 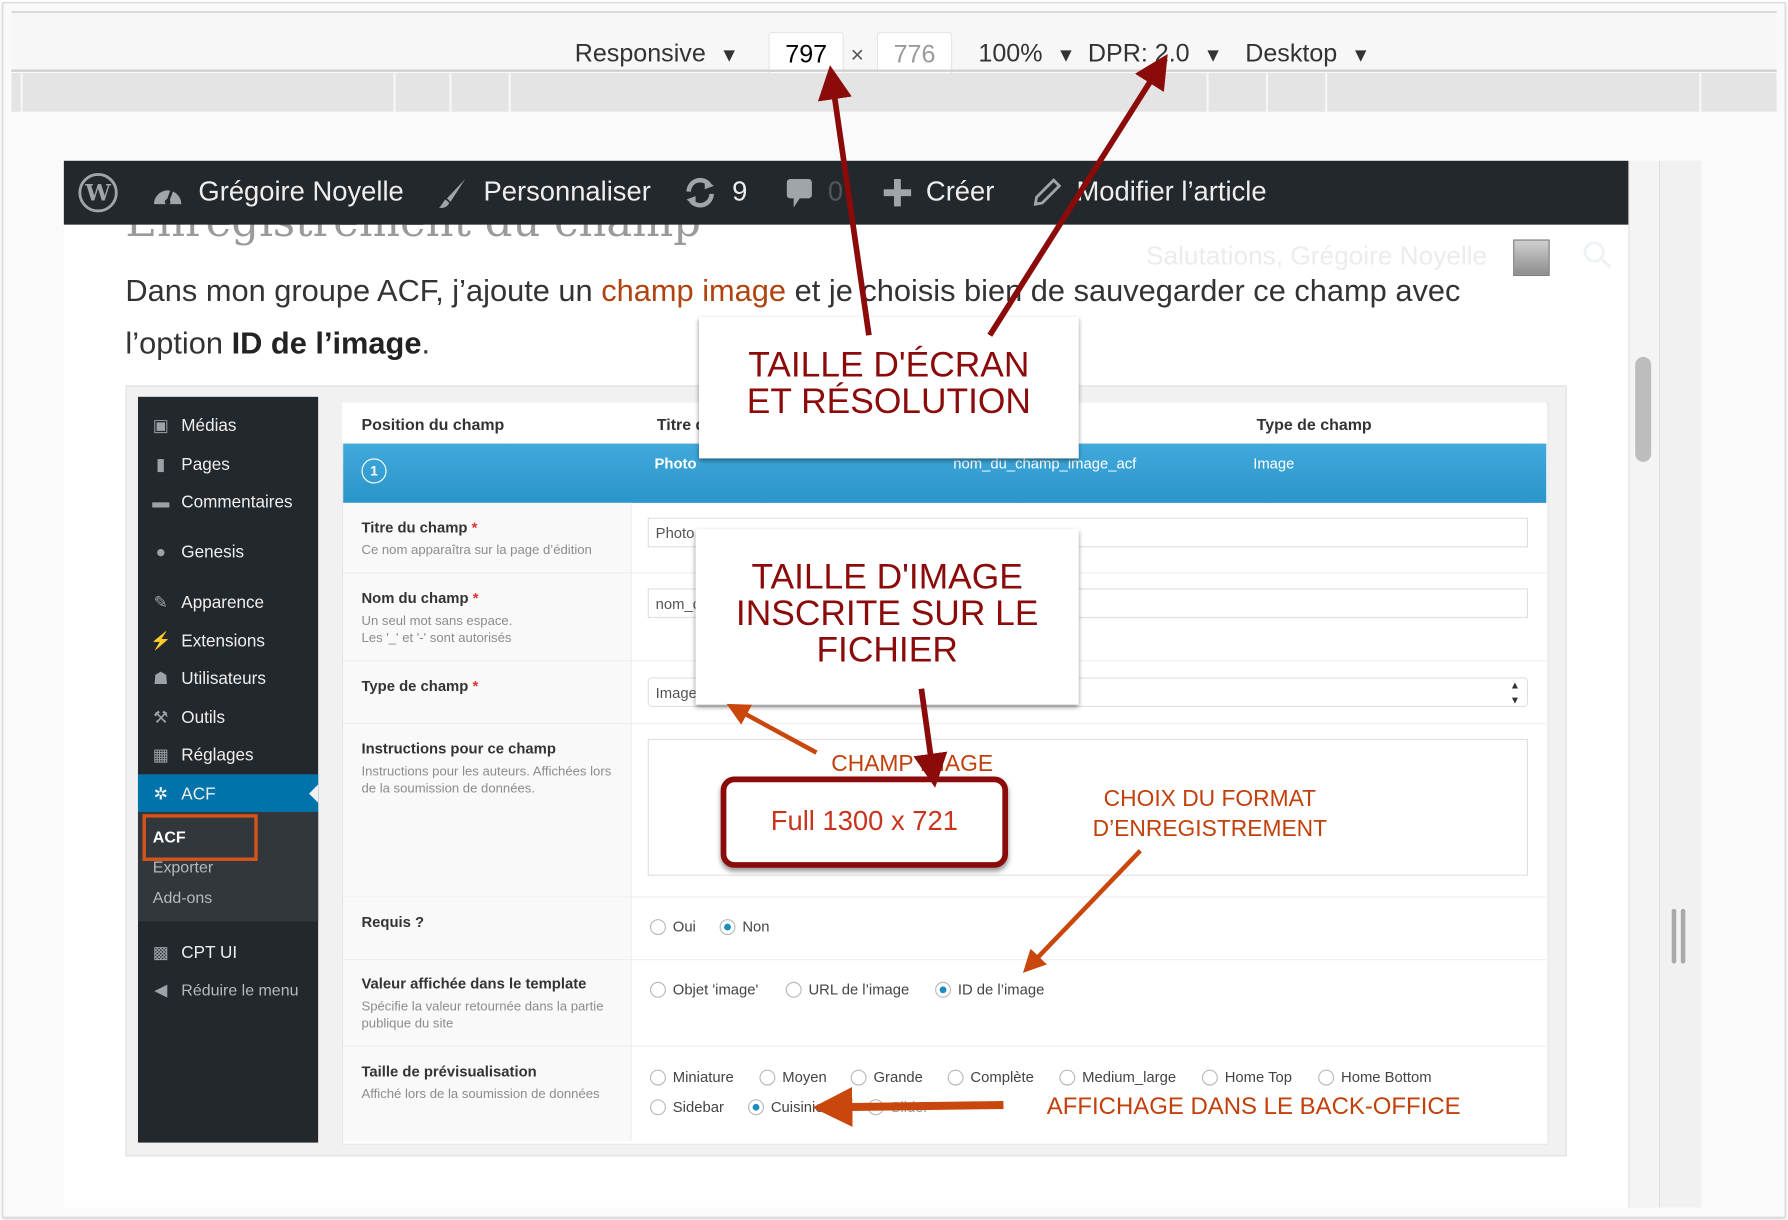 I want to click on customize-link: Personnaliser, so click(x=543, y=193).